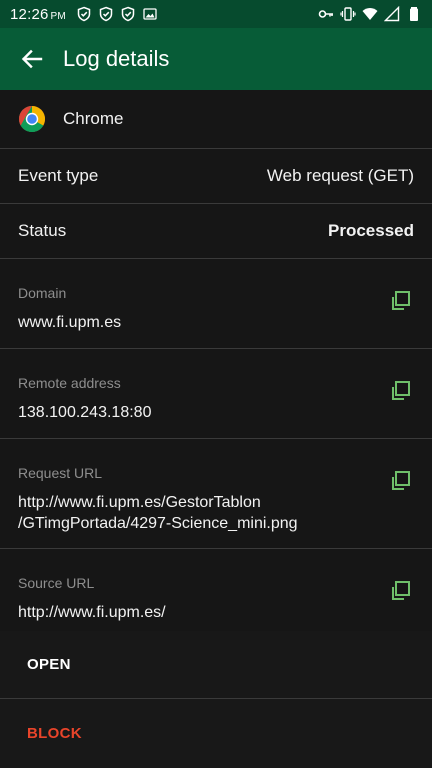  What do you see at coordinates (158, 523) in the screenshot?
I see `request-url-line-2: /GTimgPortada/4297-Science_mini.png` at bounding box center [158, 523].